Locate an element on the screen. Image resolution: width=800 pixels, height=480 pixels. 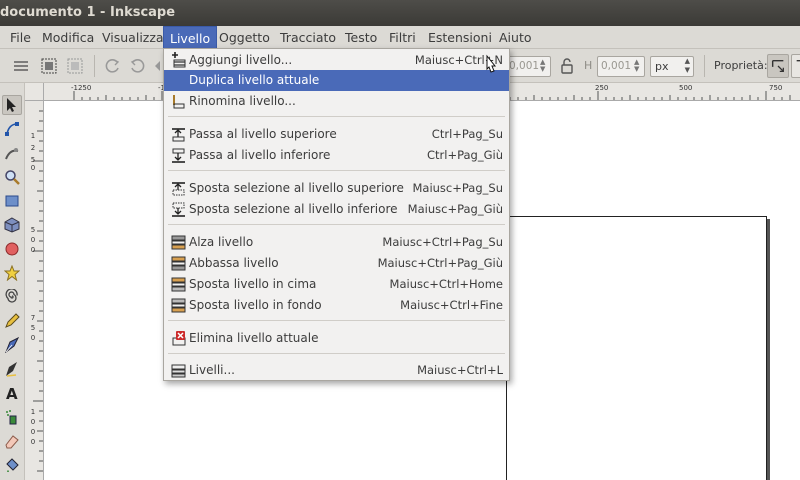
move-selection-down-icon is located at coordinates (178, 209).